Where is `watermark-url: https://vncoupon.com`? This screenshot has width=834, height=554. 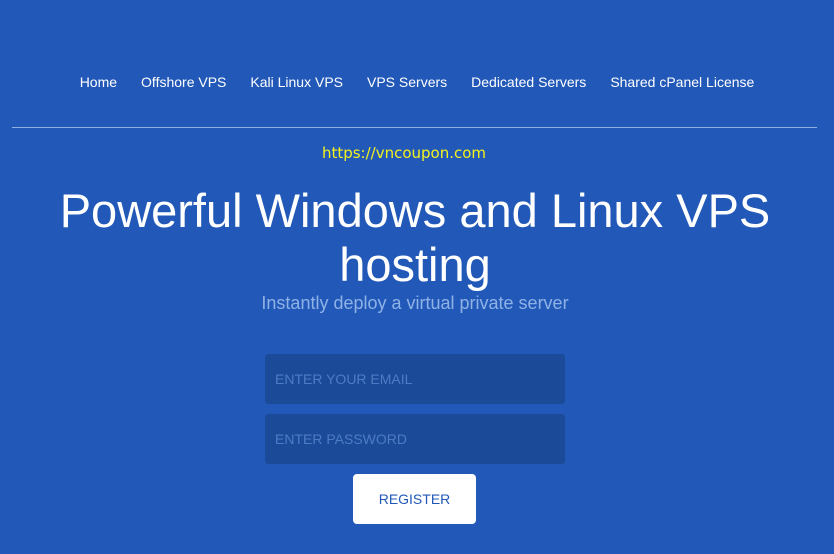 watermark-url: https://vncoupon.com is located at coordinates (404, 153).